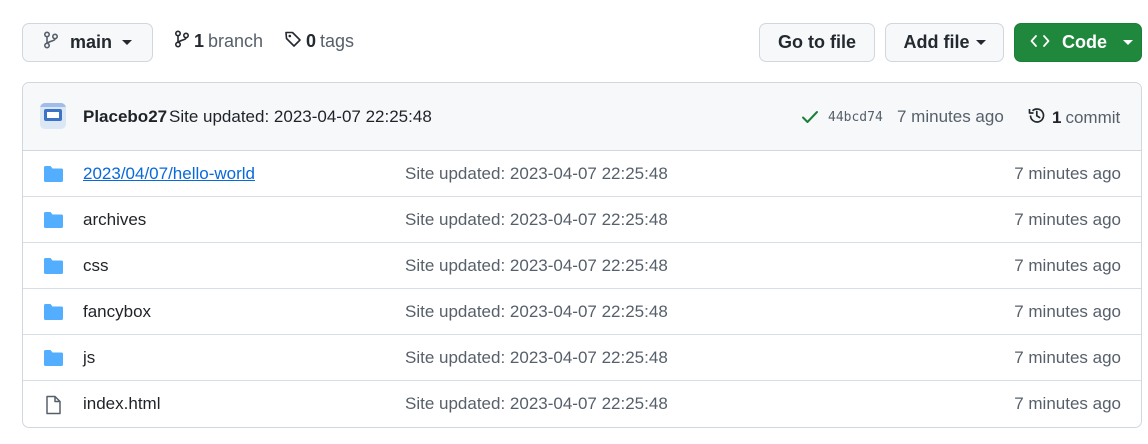 This screenshot has height=444, width=1148. I want to click on file-name: index.html, so click(121, 404).